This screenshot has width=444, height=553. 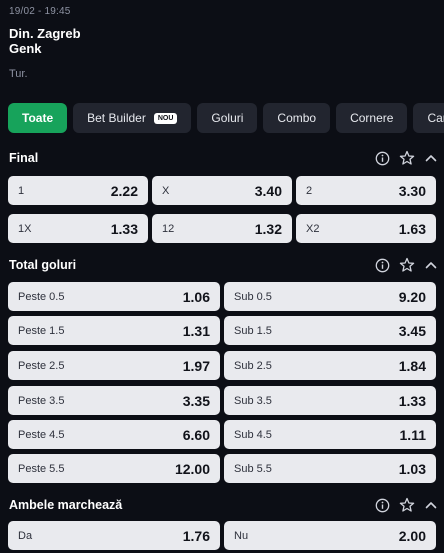 What do you see at coordinates (366, 228) in the screenshot?
I see `odd-button: X2 1.63` at bounding box center [366, 228].